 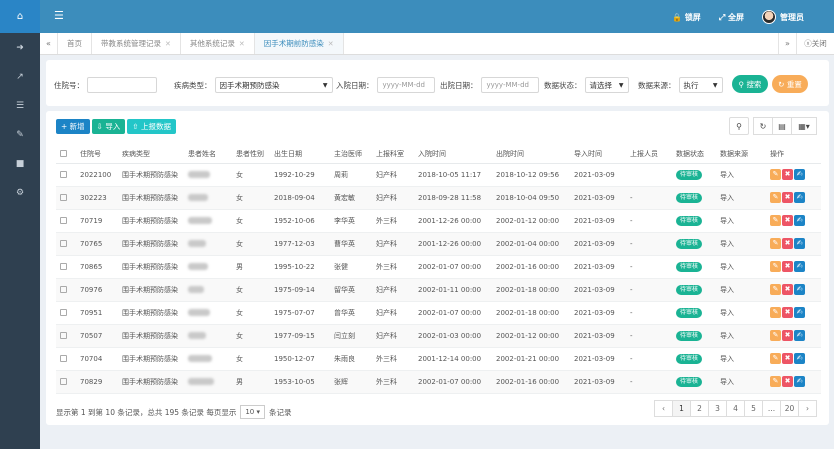 What do you see at coordinates (66, 154) in the screenshot?
I see `select-all-checkbox` at bounding box center [66, 154].